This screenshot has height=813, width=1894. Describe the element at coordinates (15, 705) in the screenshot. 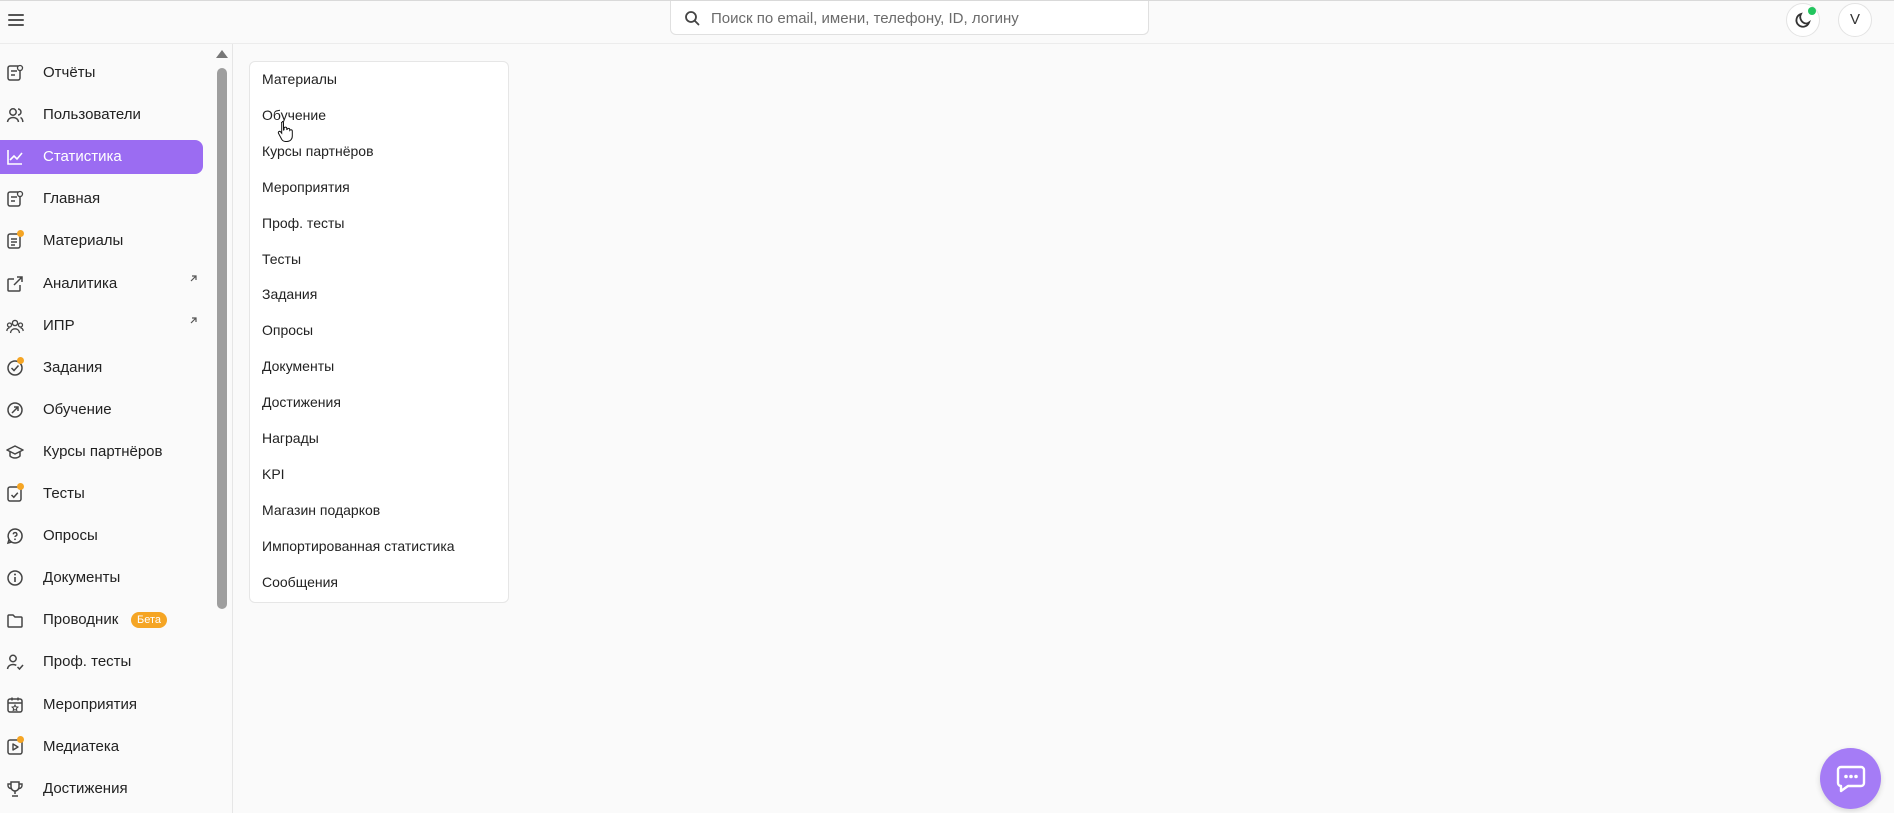

I see `calendar-icon` at that location.